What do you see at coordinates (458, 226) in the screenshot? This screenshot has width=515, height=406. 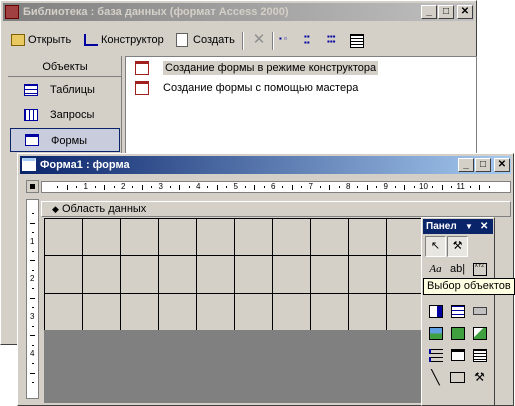 I see `toolbox-titlebar: Панел ▼ ✕` at bounding box center [458, 226].